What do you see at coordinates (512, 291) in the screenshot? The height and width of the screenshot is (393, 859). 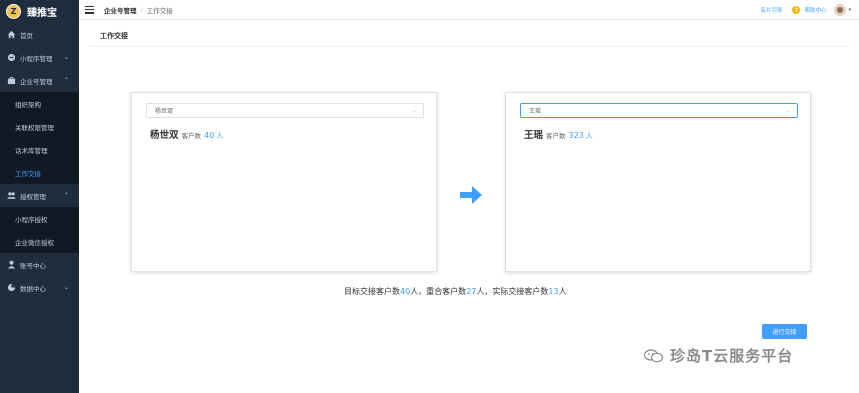 I see `summary-text: 人，实际交接客户数` at bounding box center [512, 291].